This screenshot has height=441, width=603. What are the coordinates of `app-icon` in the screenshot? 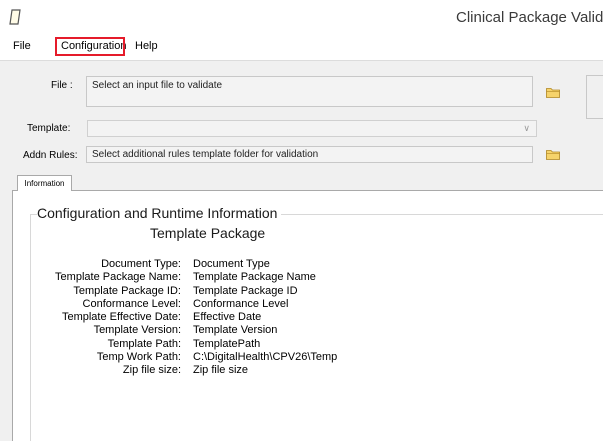 It's located at (15, 17).